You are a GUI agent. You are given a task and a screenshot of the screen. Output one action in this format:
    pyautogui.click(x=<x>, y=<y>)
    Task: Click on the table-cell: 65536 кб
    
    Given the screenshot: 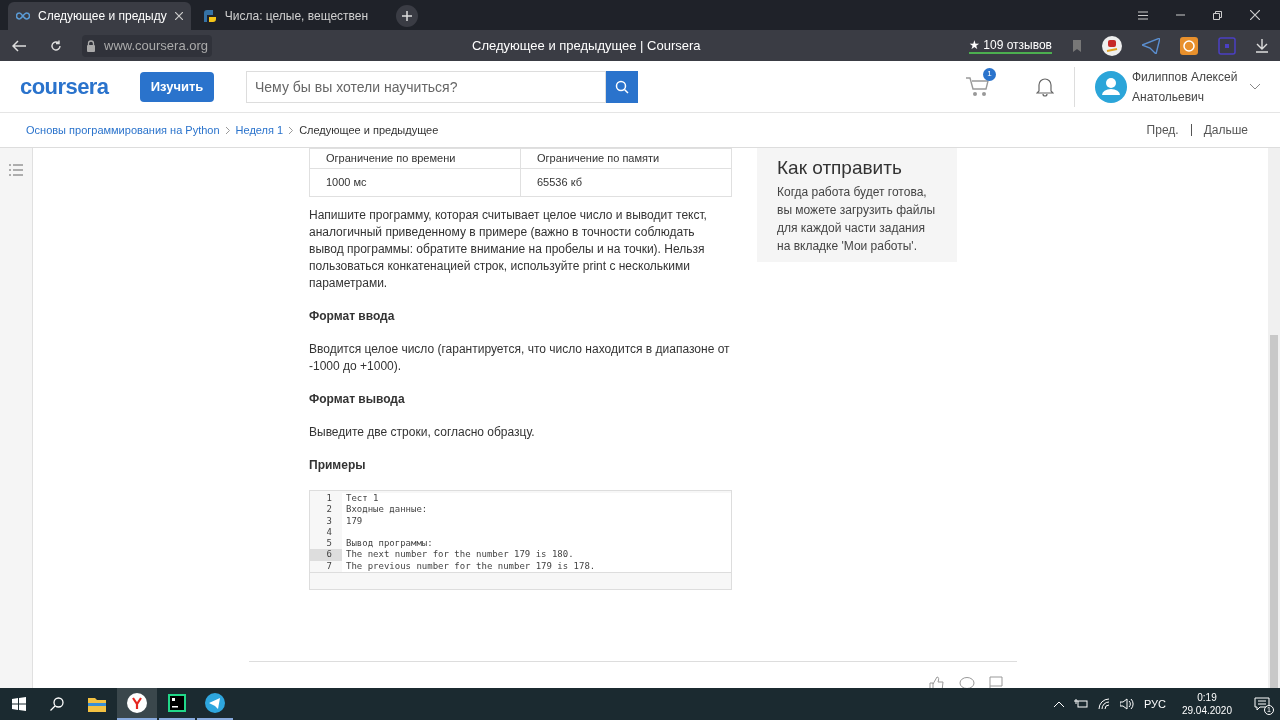 What is the action you would take?
    pyautogui.click(x=626, y=182)
    